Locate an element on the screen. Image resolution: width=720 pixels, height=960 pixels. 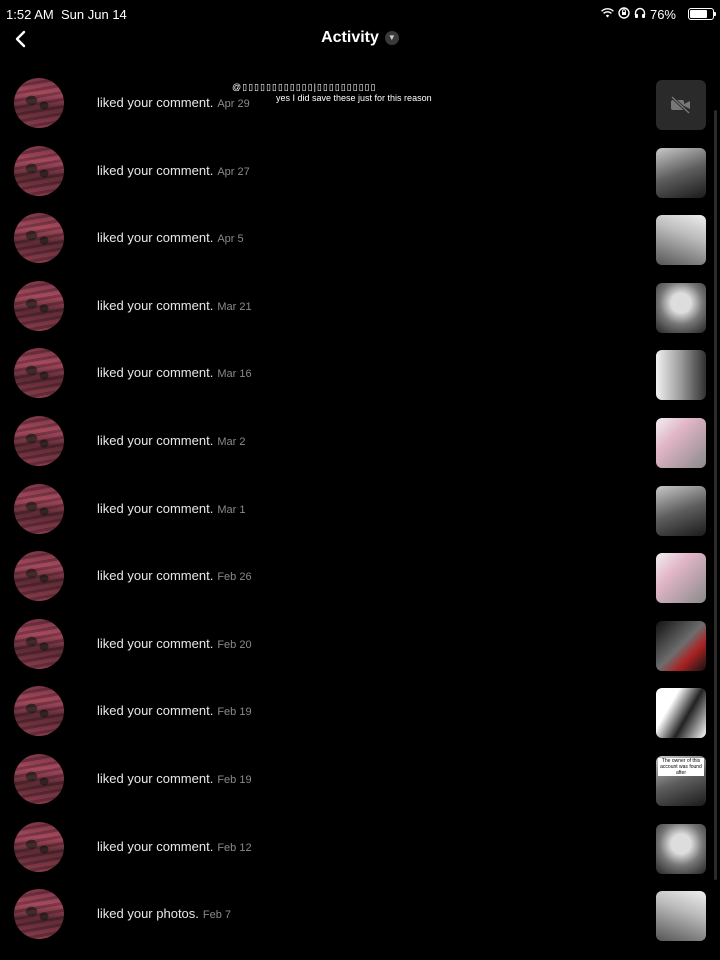
activity-action: liked your photos. is located at coordinates (148, 914).